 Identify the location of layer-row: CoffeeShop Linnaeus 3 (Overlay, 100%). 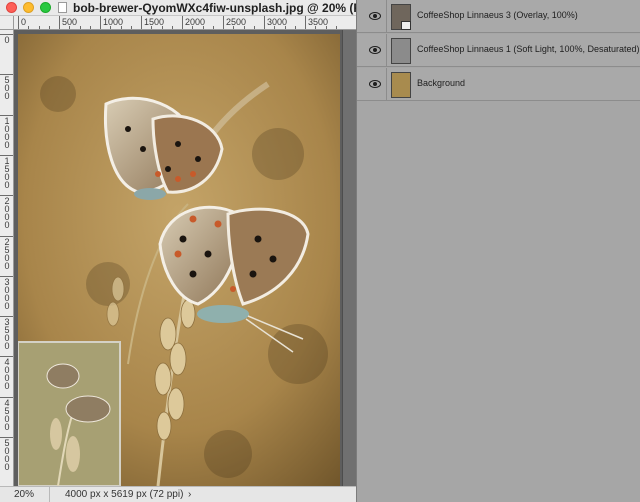
(498, 16).